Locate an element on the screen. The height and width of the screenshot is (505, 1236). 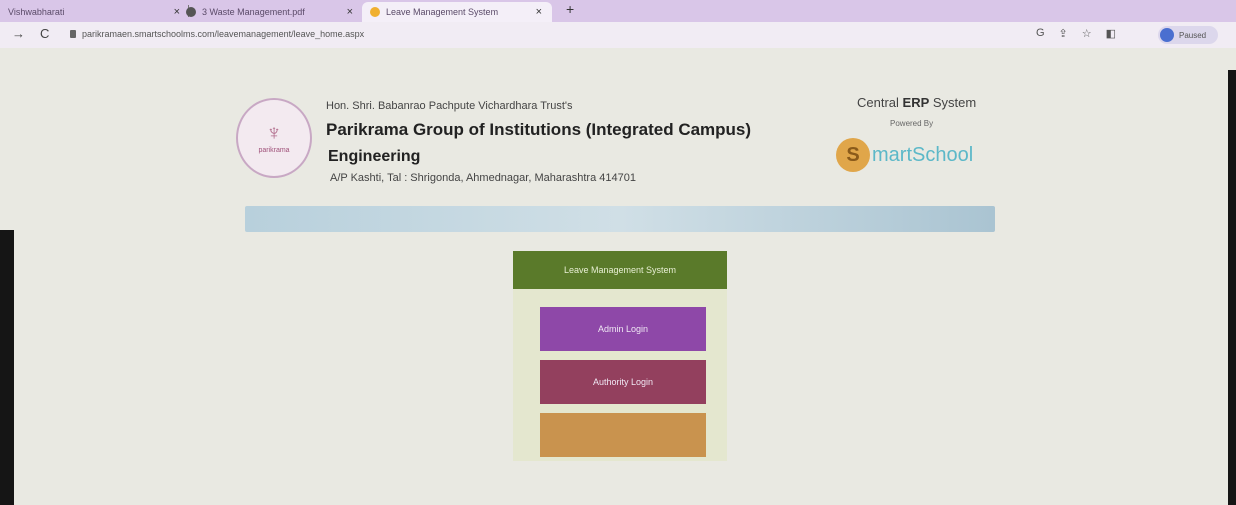
erp-title: Central ERP System is located at coordinates (916, 102).